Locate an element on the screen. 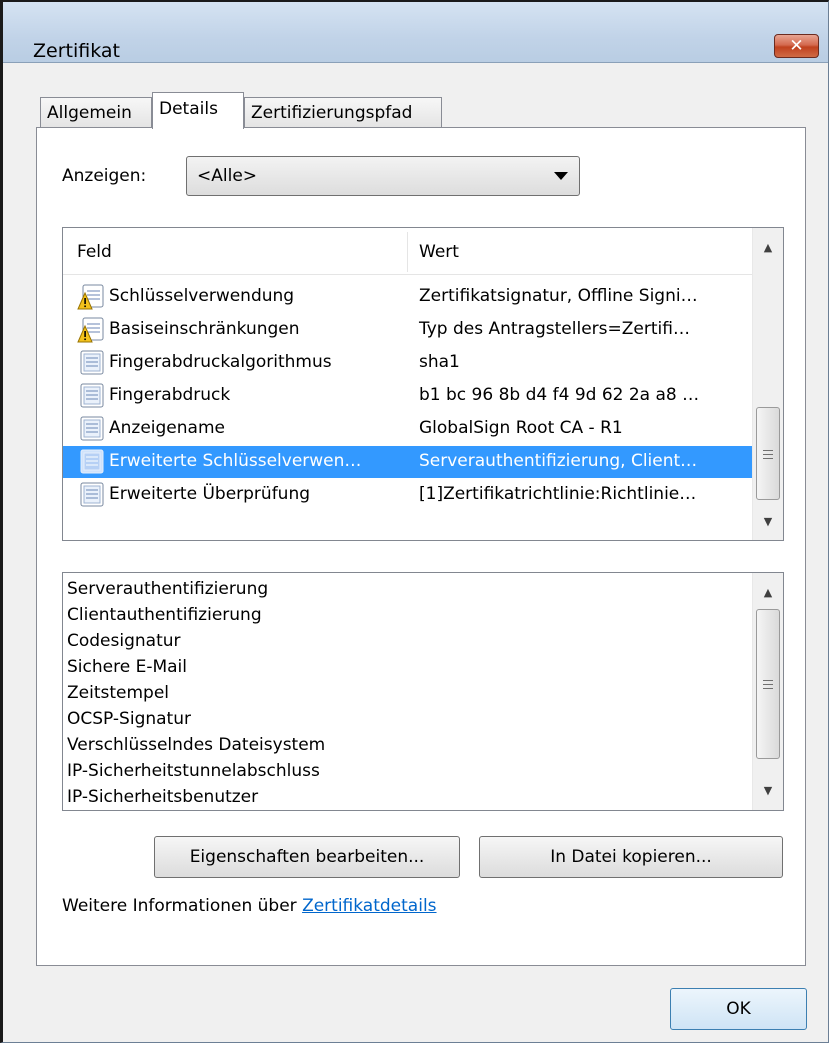 This screenshot has width=837, height=1047. tab-label: Details is located at coordinates (188, 109).